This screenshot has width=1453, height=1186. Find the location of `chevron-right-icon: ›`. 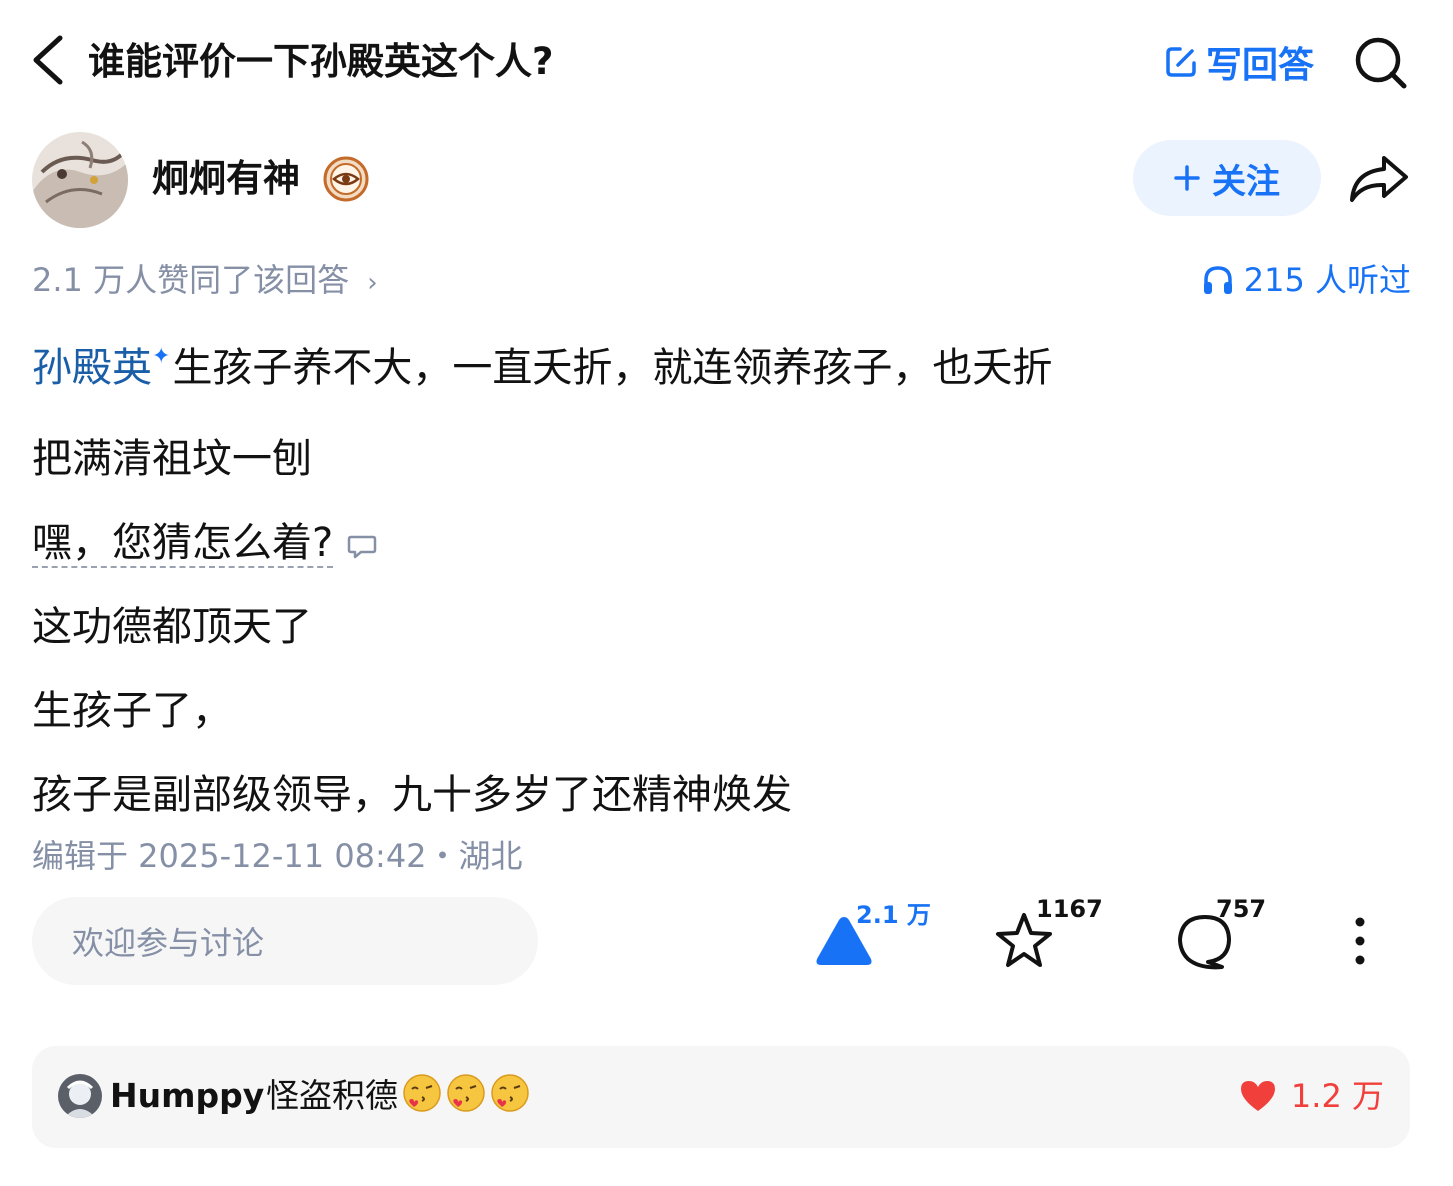

chevron-right-icon: › is located at coordinates (372, 283).